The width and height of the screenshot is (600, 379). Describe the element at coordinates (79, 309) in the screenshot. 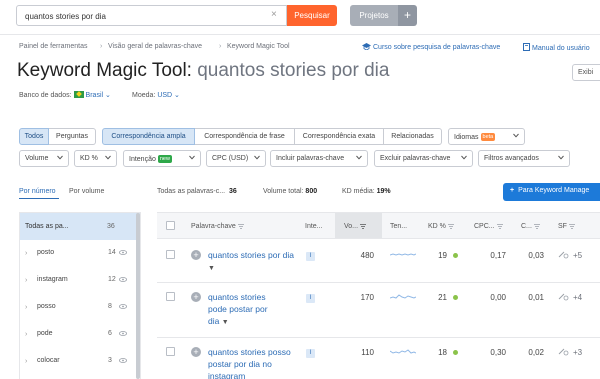

I see `group-item-posso: › posso 8` at that location.